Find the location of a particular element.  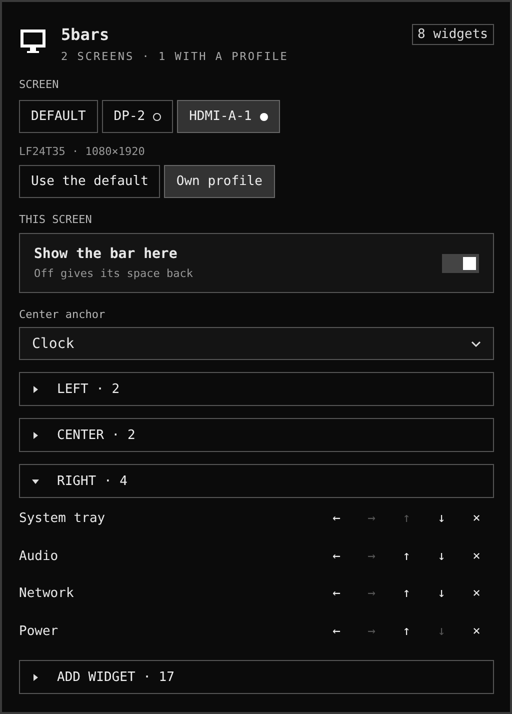

screens-summary: 2 SCREENS · 1 WITH A PROFILE is located at coordinates (175, 56).